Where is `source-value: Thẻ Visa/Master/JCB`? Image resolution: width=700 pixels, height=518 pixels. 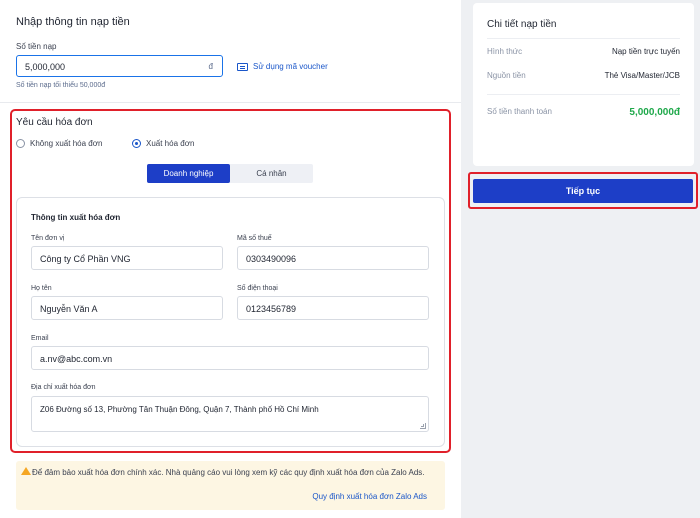 source-value: Thẻ Visa/Master/JCB is located at coordinates (642, 75).